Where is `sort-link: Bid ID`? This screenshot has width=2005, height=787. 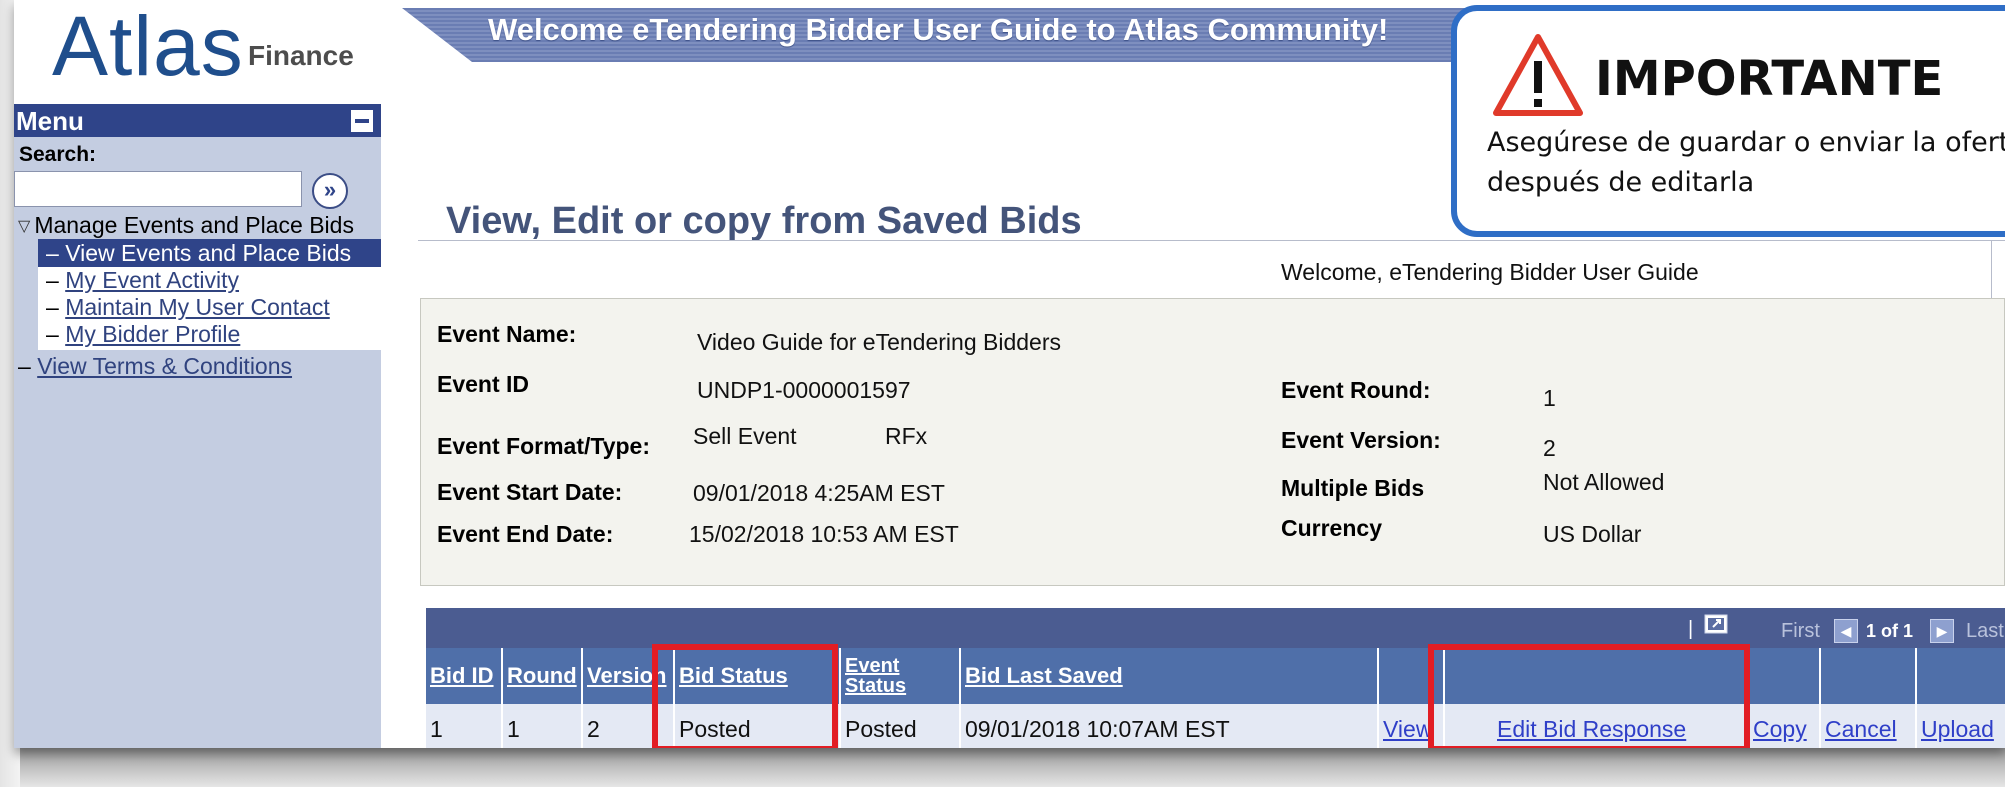 sort-link: Bid ID is located at coordinates (462, 675).